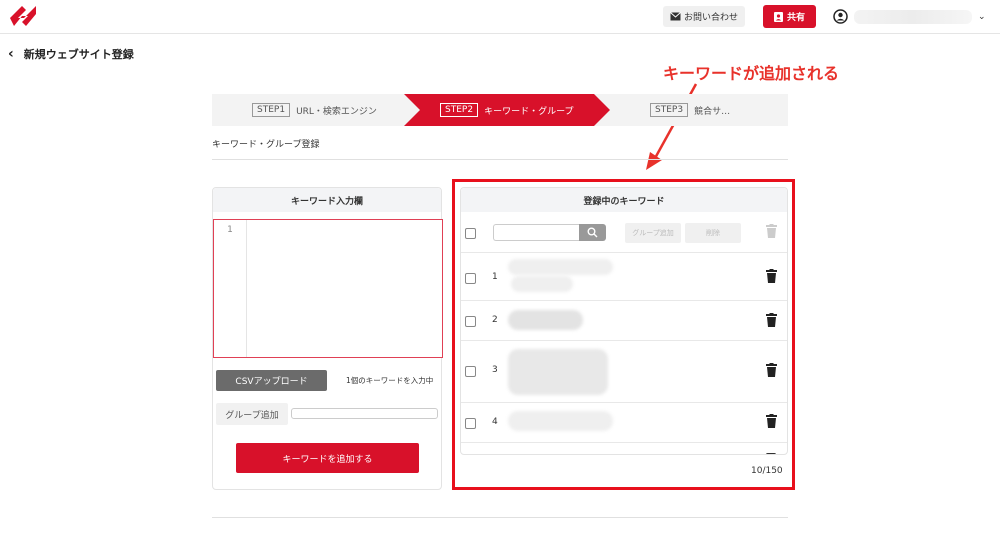  Describe the element at coordinates (336, 111) in the screenshot. I see `step-1-label: URL・検索エンジン` at that location.